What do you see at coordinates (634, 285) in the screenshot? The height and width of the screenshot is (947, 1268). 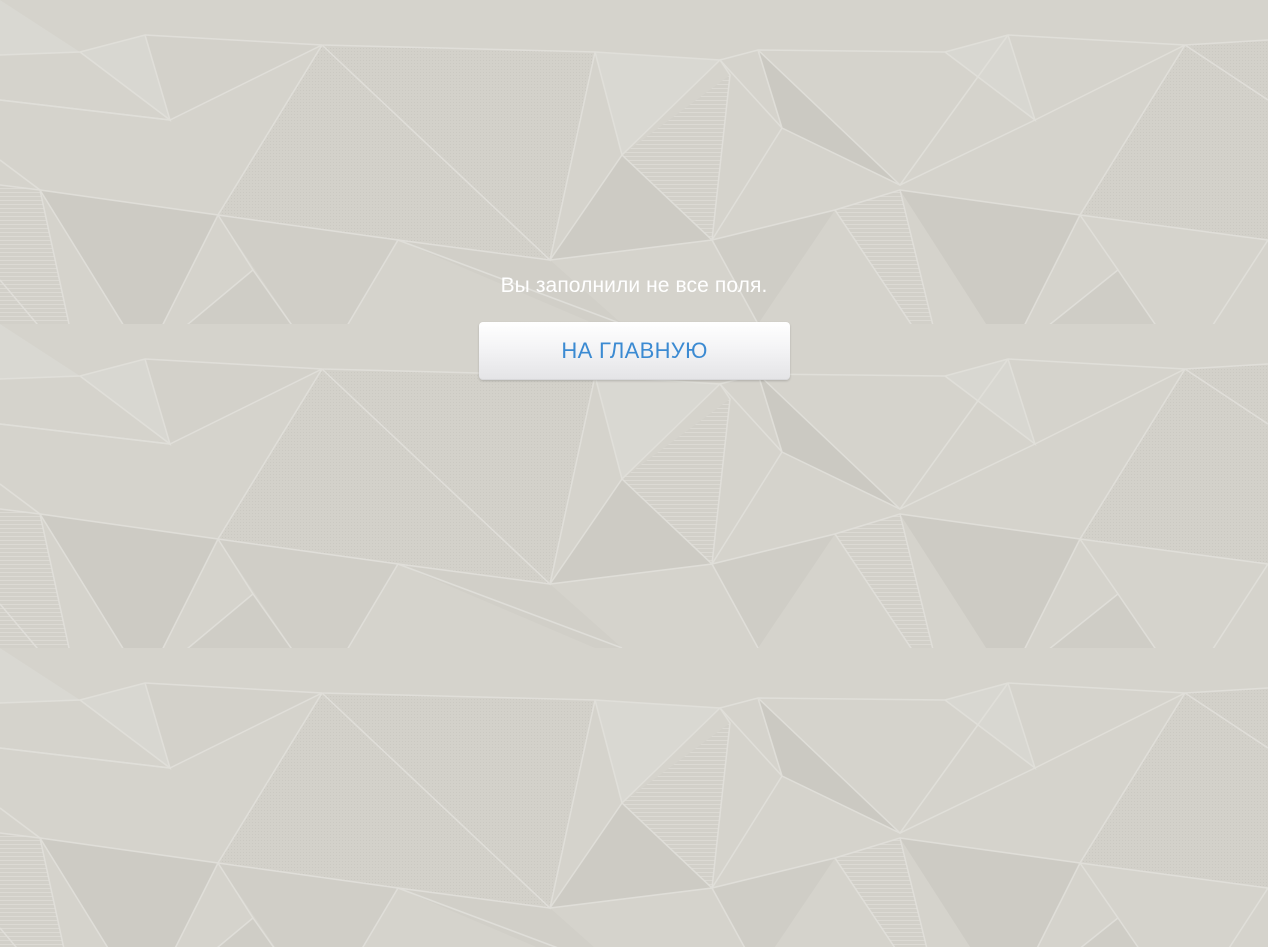 I see `error-message: Вы заполнили не все поля.` at bounding box center [634, 285].